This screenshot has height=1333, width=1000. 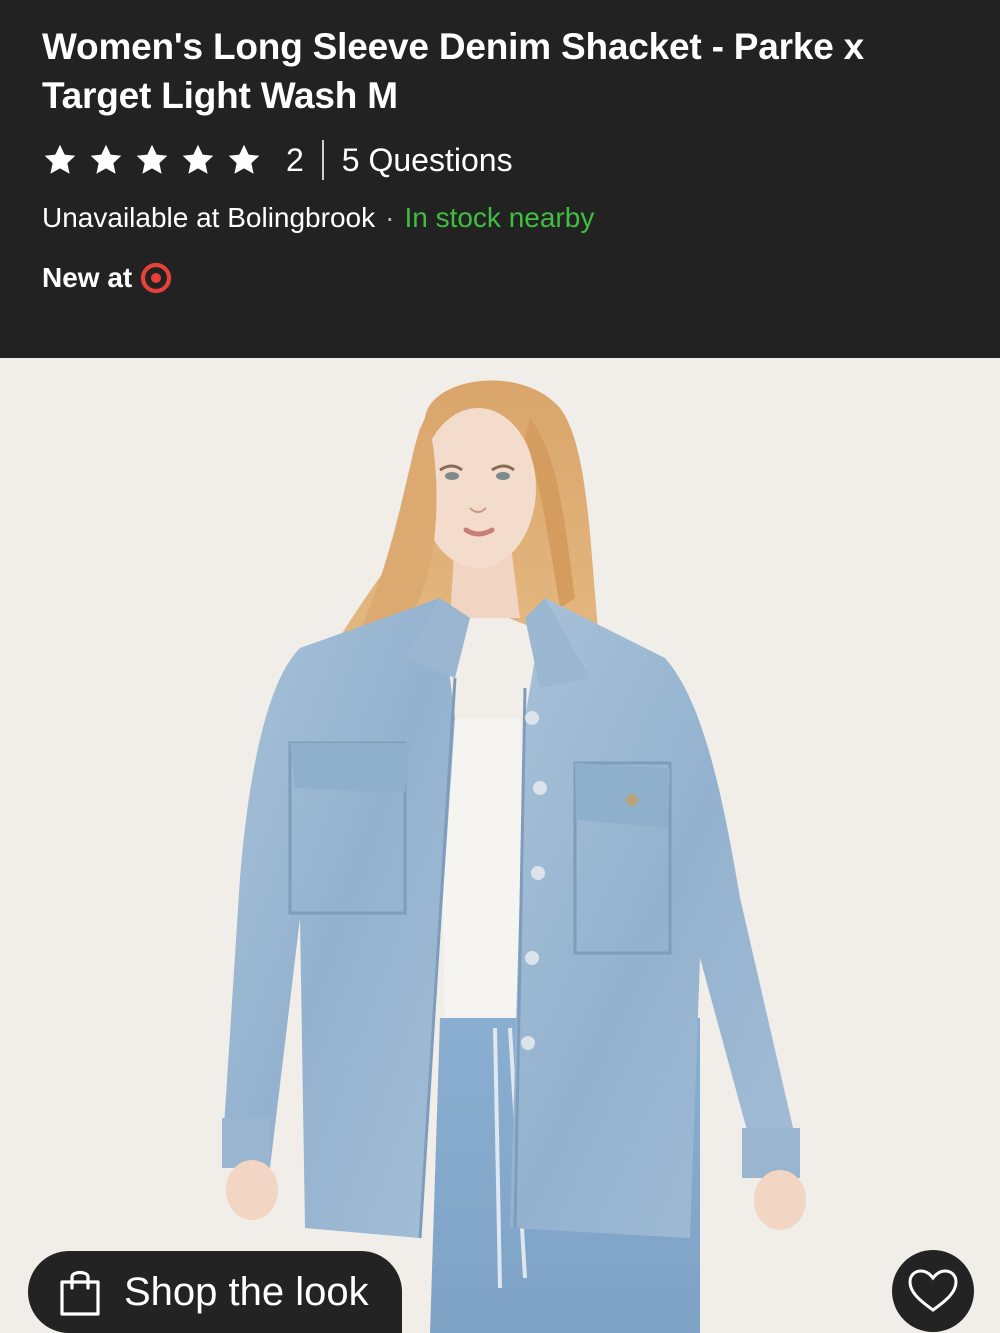 I want to click on divider, so click(x=322, y=160).